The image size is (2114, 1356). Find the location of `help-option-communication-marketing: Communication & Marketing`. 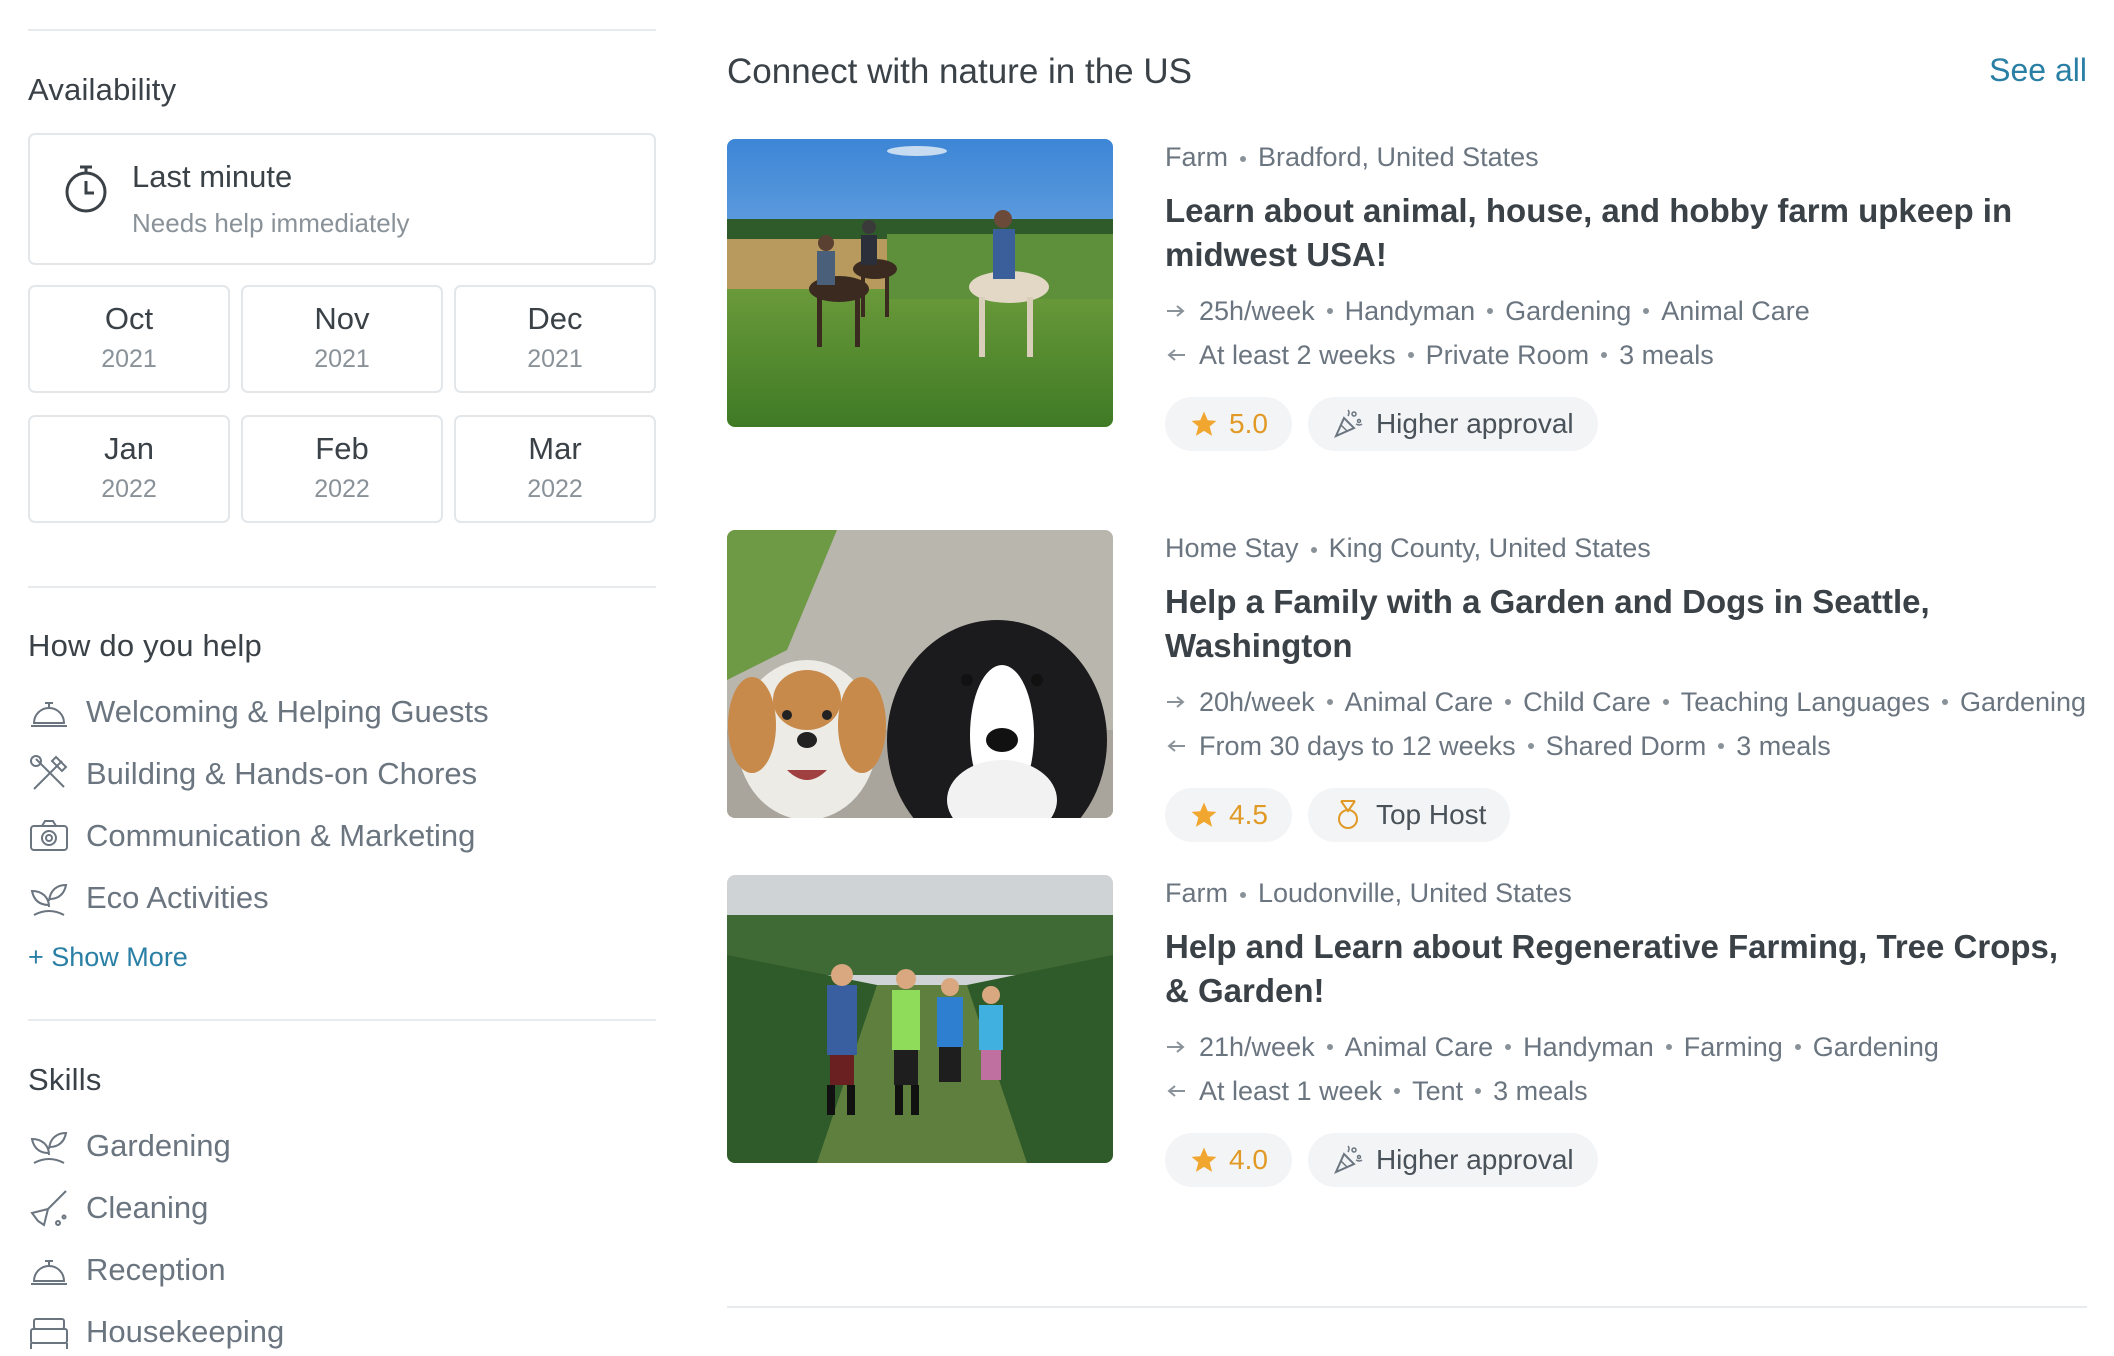

help-option-communication-marketing: Communication & Marketing is located at coordinates (251, 836).